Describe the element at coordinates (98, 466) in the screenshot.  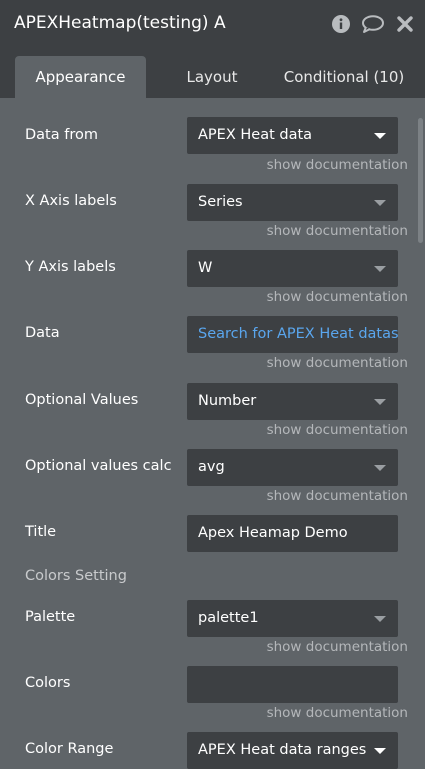
I see `optional-values-calc-label: Optional values calc` at that location.